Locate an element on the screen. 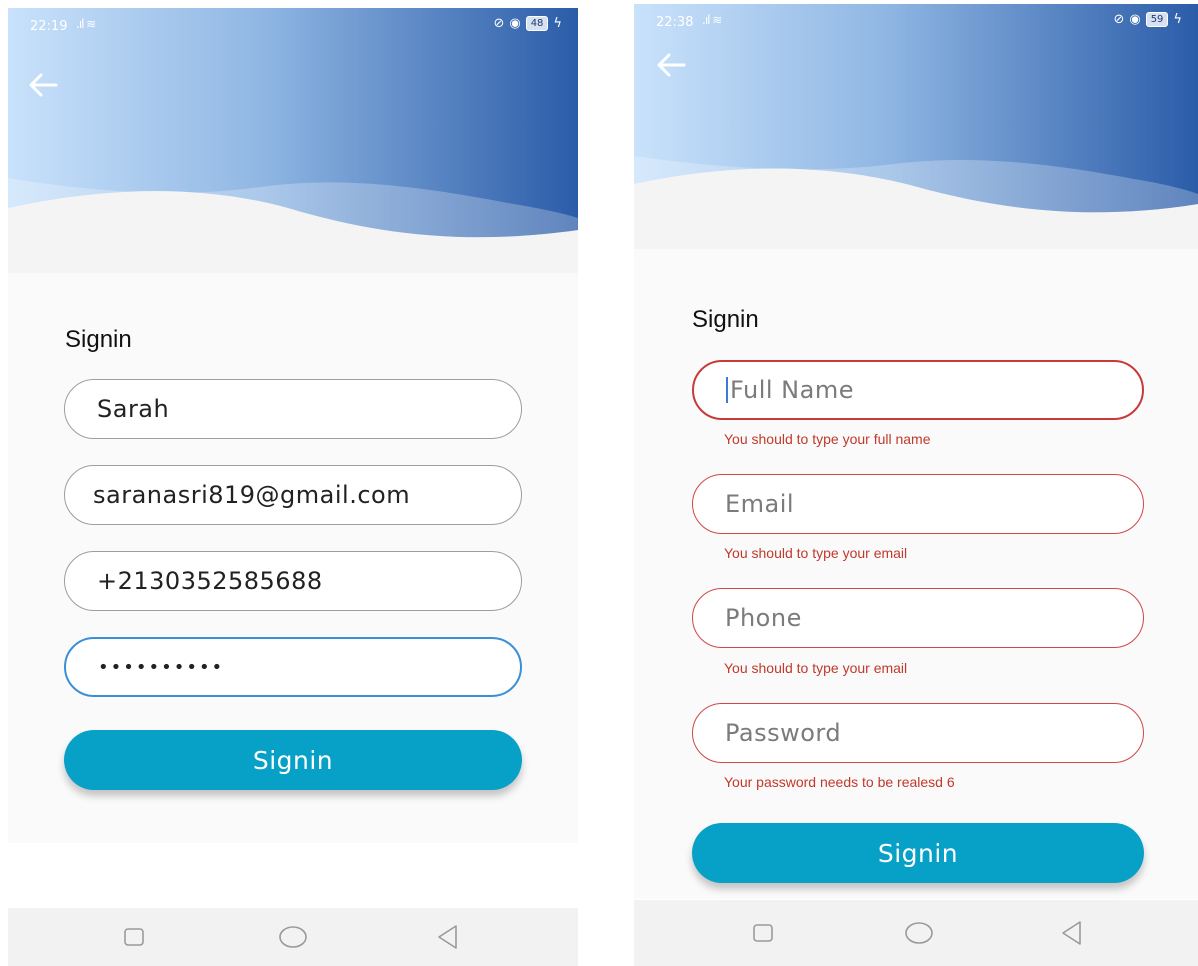 This screenshot has width=1198, height=966. email-error: You should to type your email is located at coordinates (816, 553).